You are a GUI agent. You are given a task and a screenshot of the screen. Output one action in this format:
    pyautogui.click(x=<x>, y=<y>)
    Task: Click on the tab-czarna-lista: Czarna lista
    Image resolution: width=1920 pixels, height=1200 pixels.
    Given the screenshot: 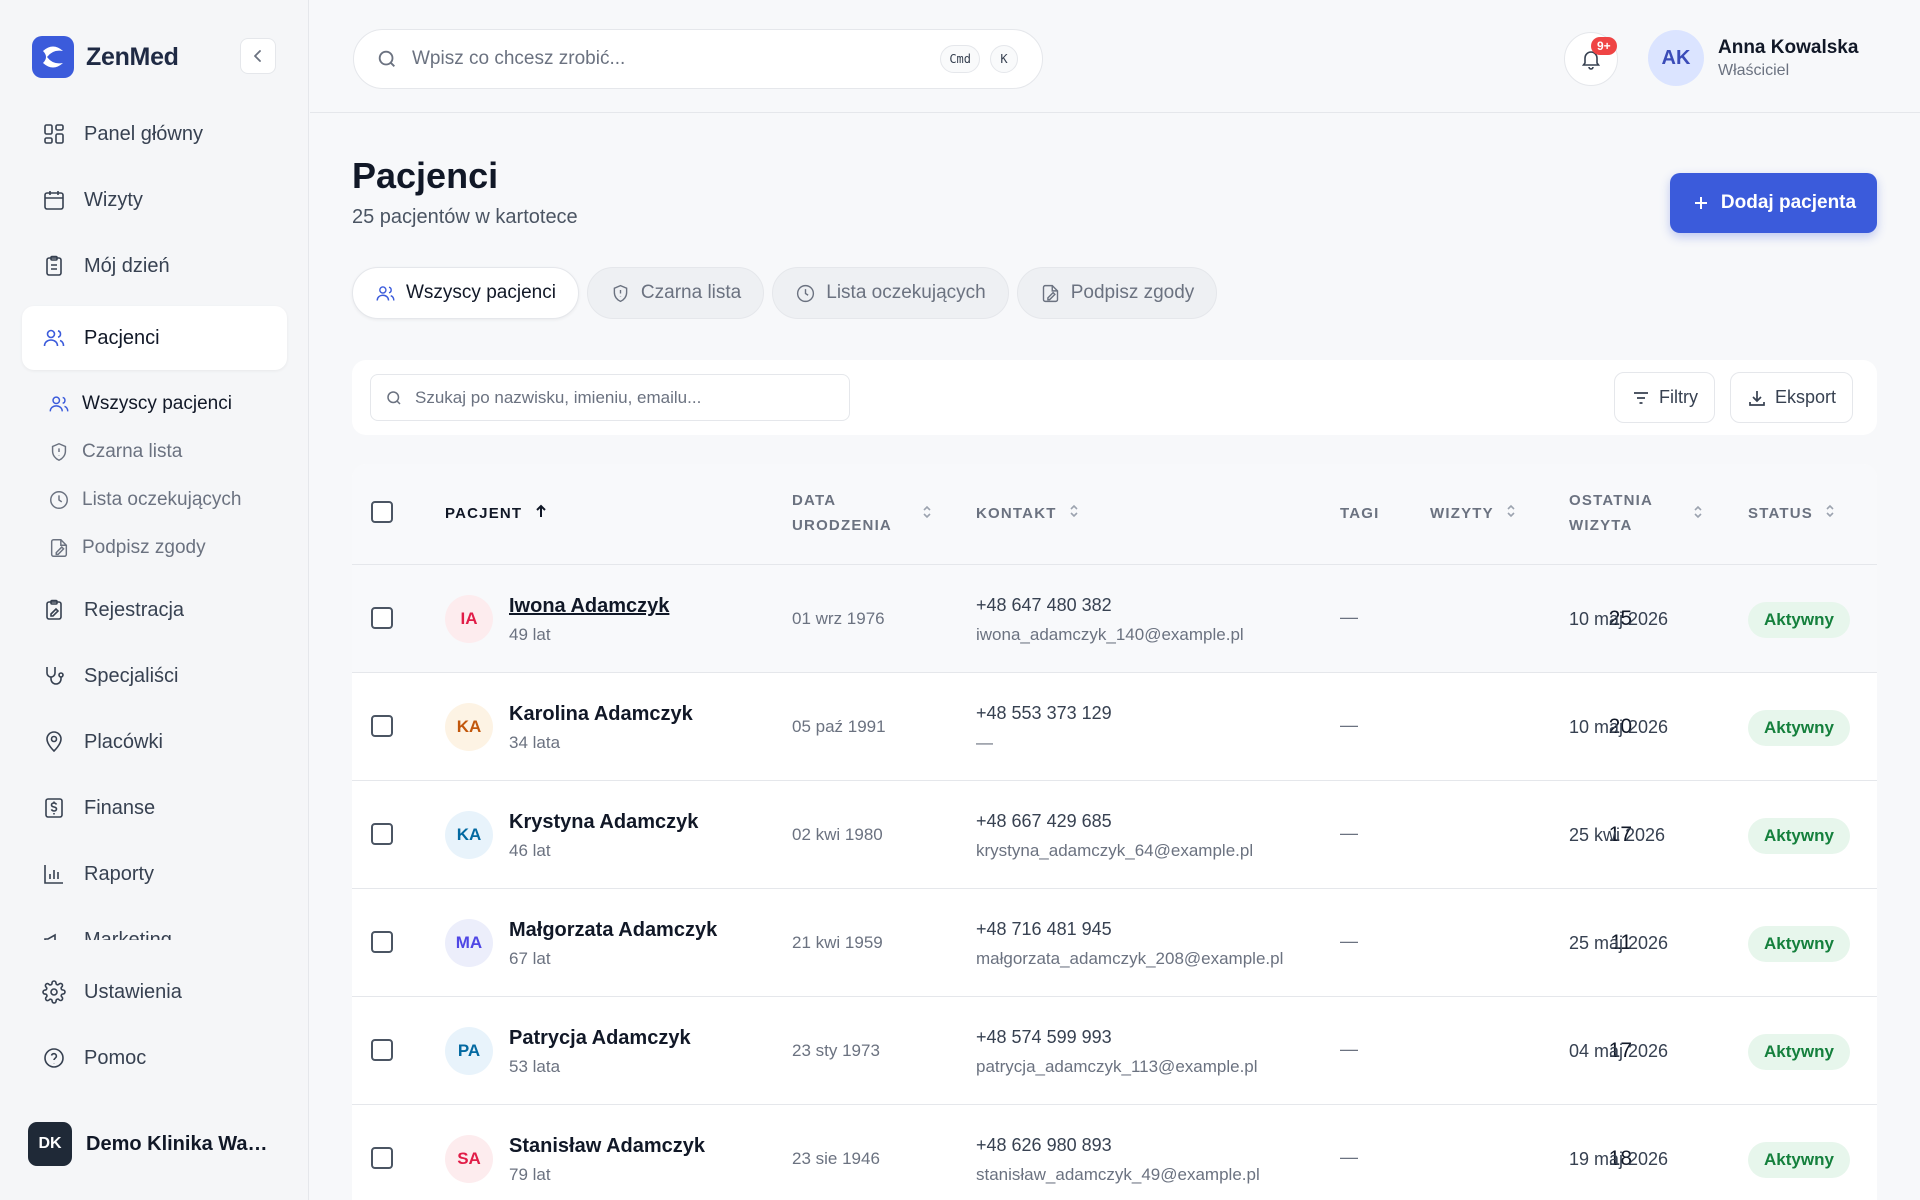 What is the action you would take?
    pyautogui.click(x=675, y=293)
    